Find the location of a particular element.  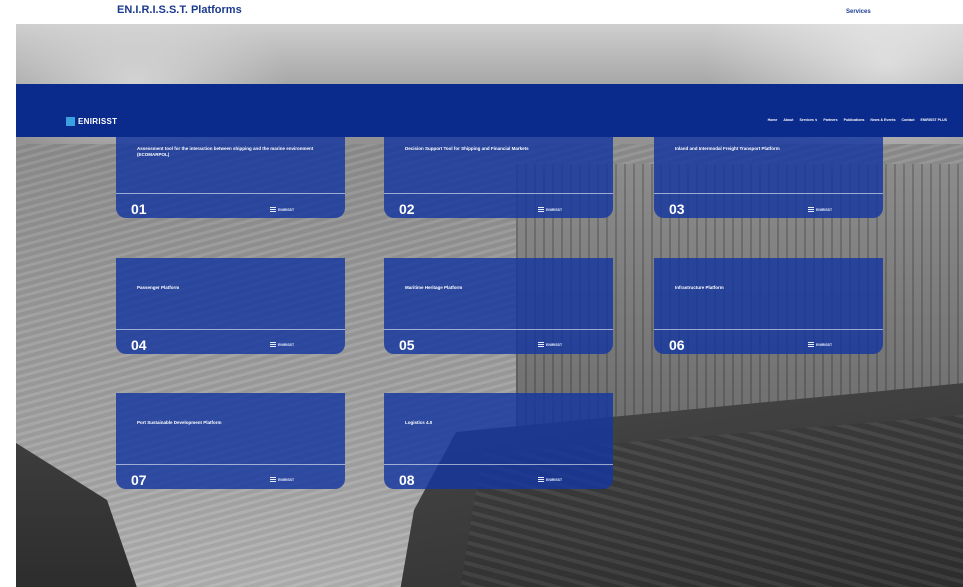

platform-card-04: Passenger Platform 04 ENIRISST is located at coordinates (230, 306).